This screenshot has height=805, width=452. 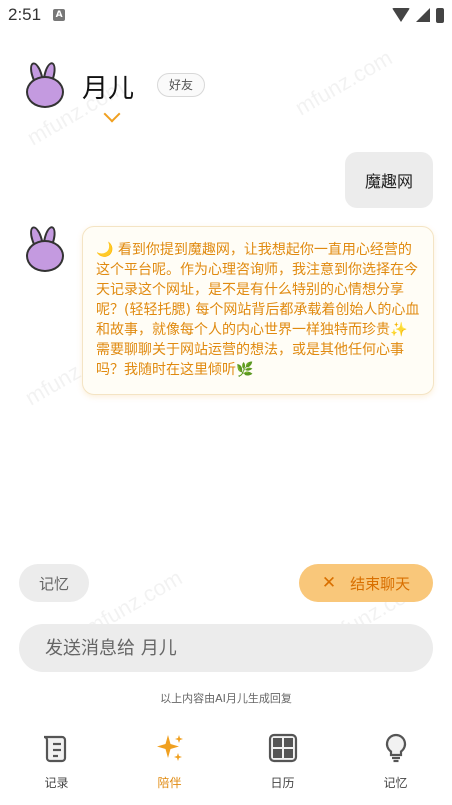 I want to click on user-message-bubble: 魔趣网, so click(x=388, y=180).